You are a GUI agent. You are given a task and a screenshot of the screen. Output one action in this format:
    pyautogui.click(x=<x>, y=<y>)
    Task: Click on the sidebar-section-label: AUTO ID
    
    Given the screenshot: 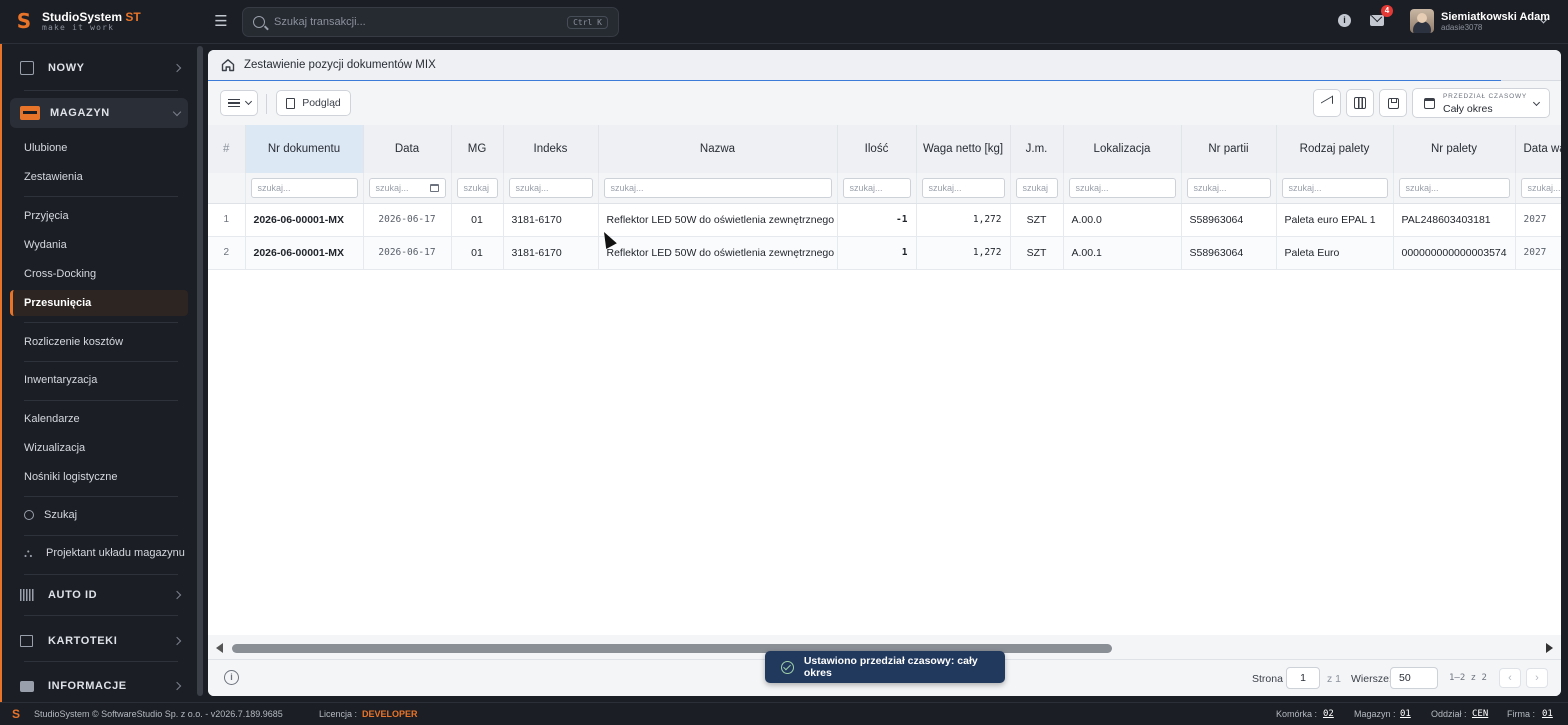 What is the action you would take?
    pyautogui.click(x=73, y=595)
    